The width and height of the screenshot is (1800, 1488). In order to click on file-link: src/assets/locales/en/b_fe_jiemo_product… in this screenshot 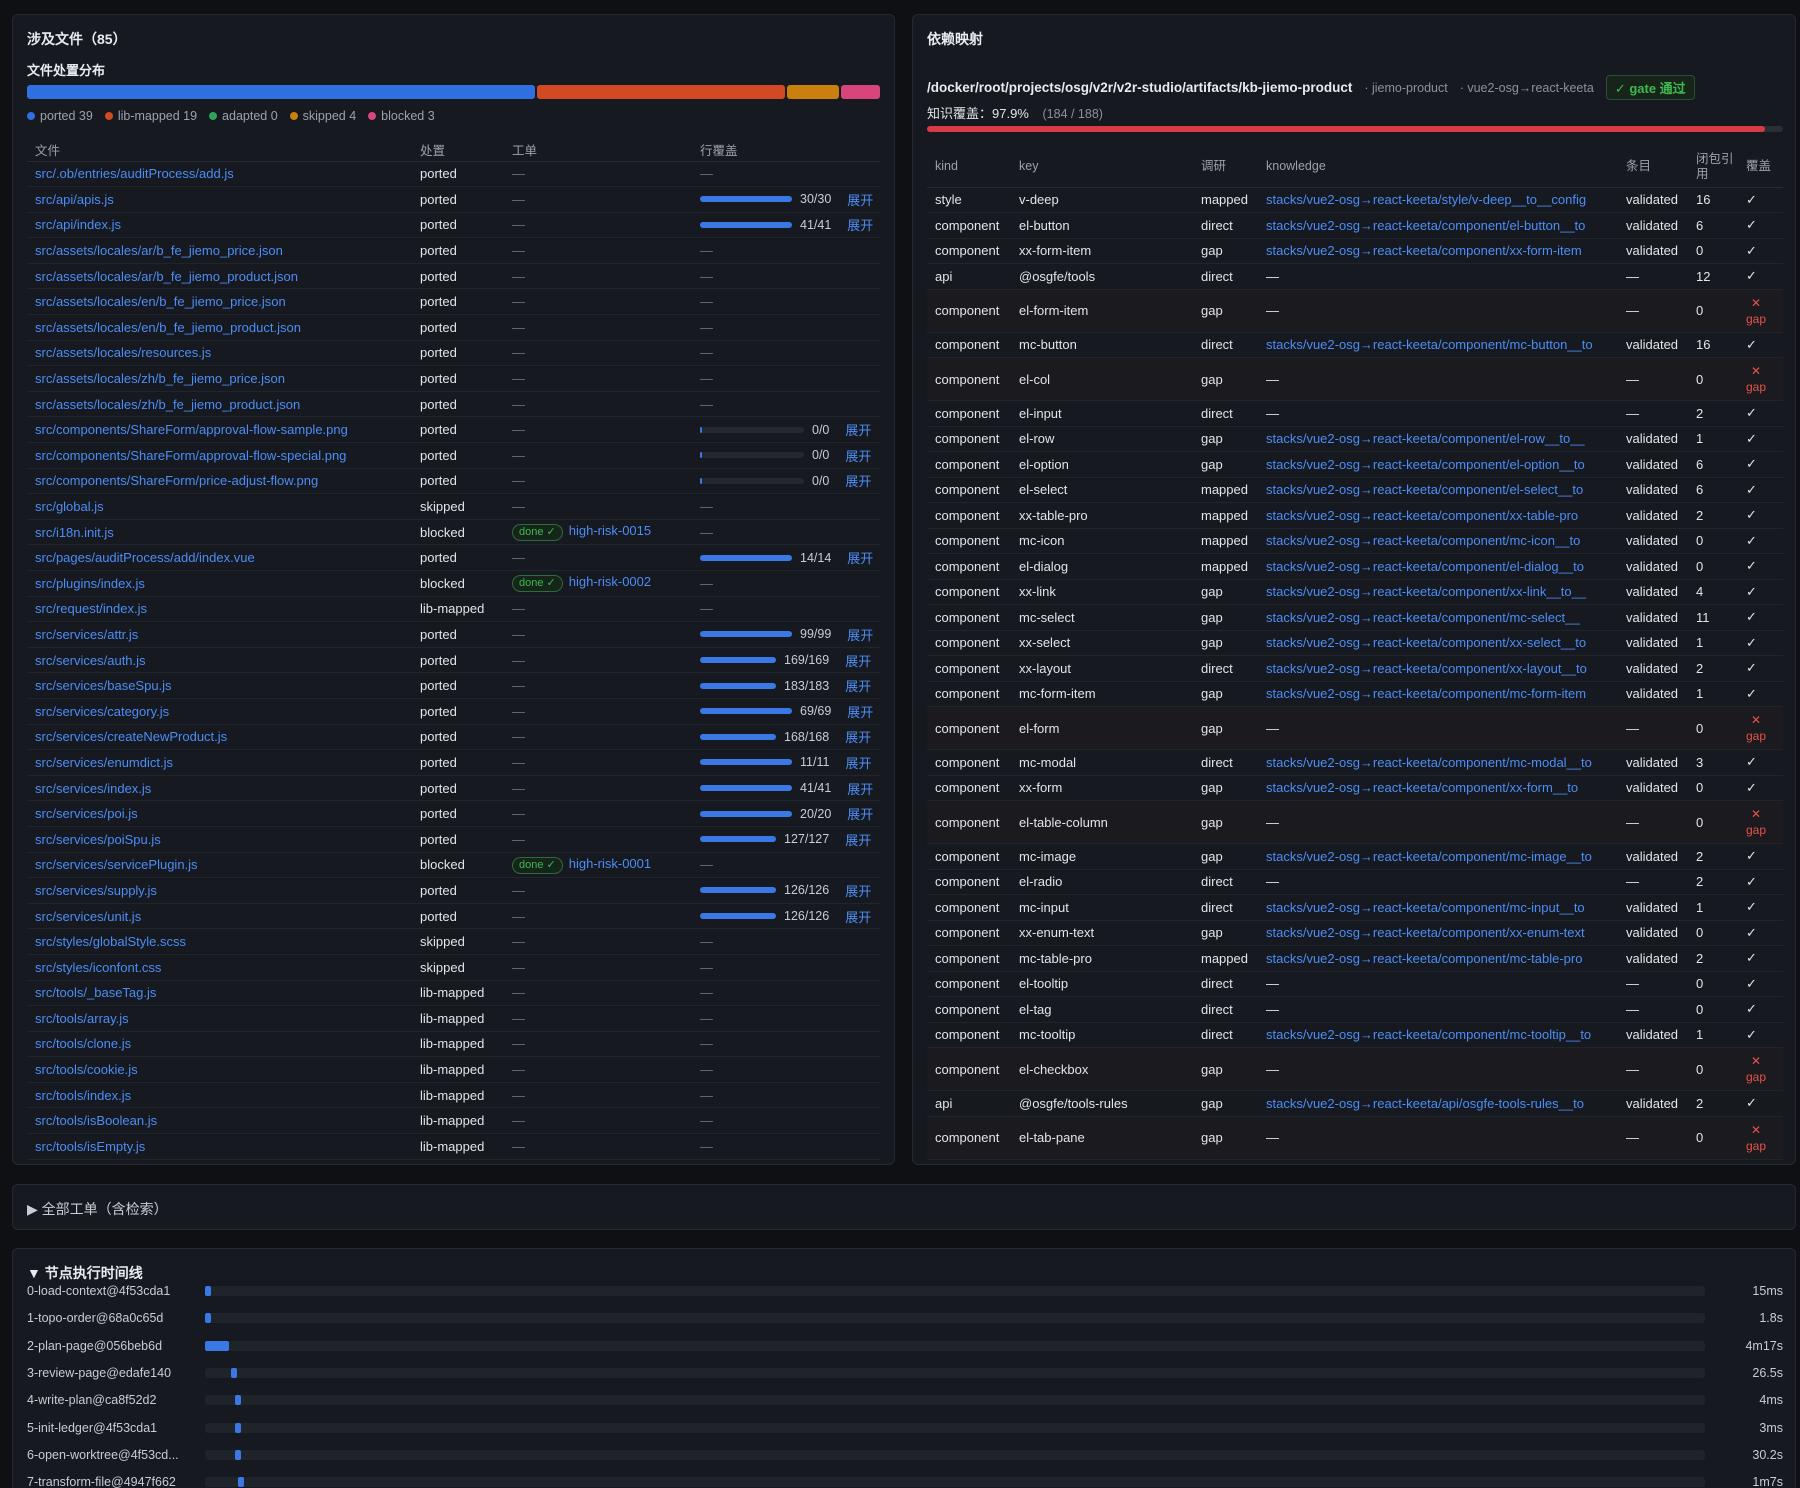, I will do `click(168, 327)`.